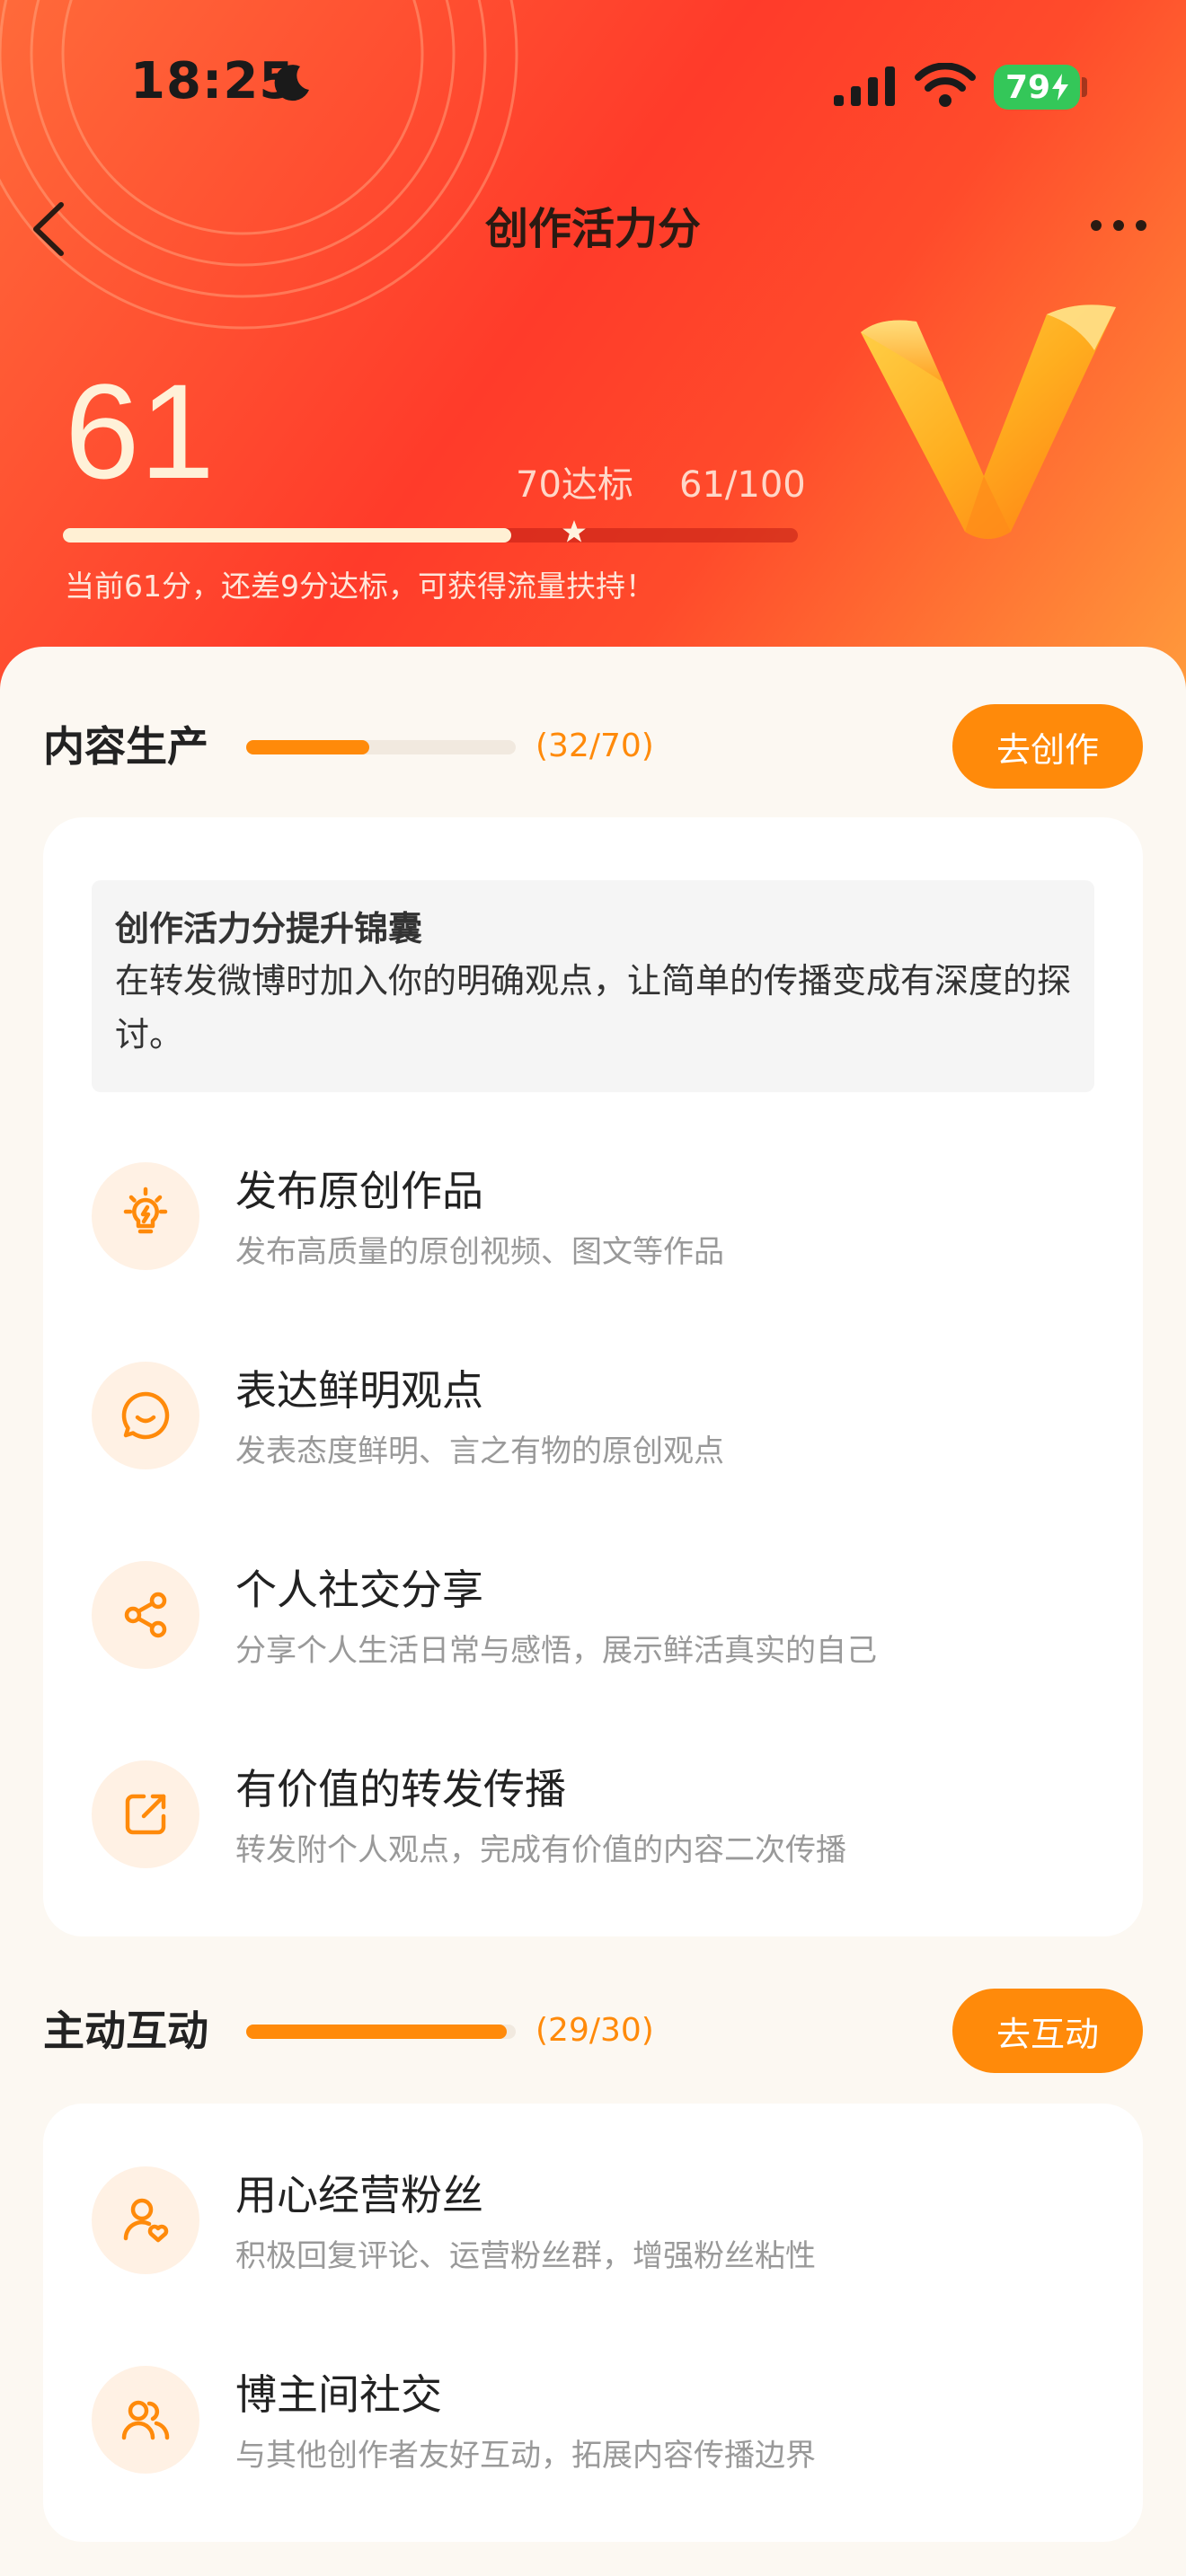  What do you see at coordinates (593, 2424) in the screenshot?
I see `list-item-blogger-social: 博主间社交 与其他创作者友好互动，拓展内容传播边界` at bounding box center [593, 2424].